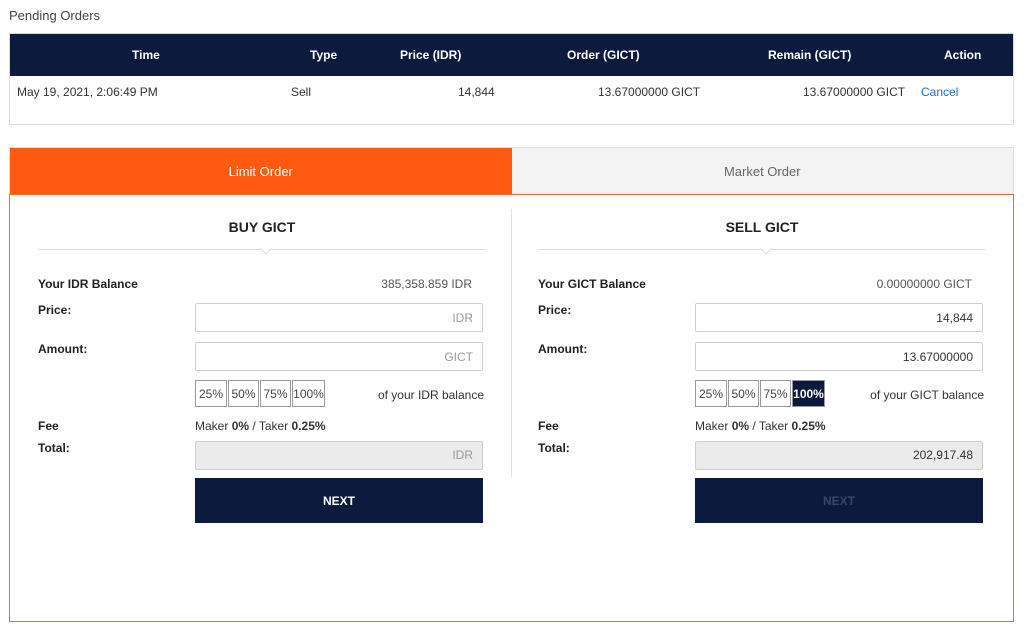  I want to click on buy-percent-100-button: 100%, so click(308, 393).